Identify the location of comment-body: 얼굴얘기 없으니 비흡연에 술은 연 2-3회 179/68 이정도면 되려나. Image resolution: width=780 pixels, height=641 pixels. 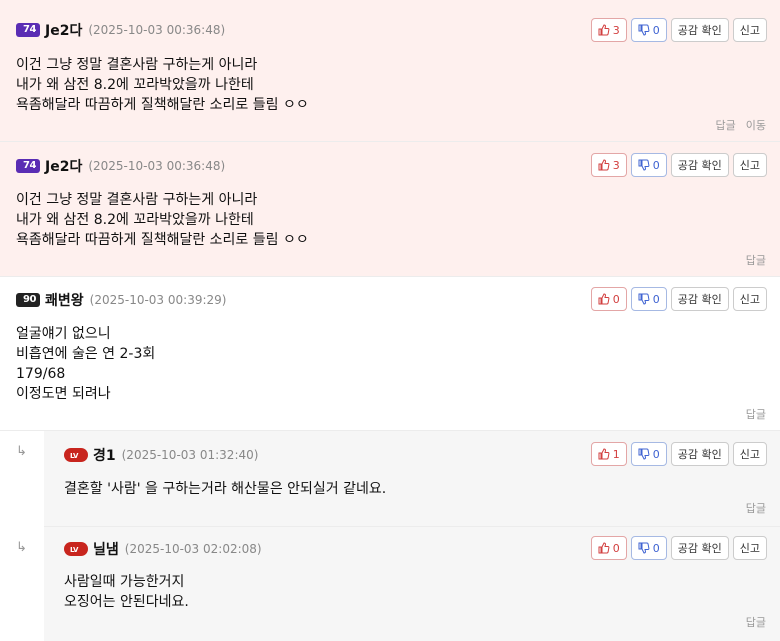
(85, 364).